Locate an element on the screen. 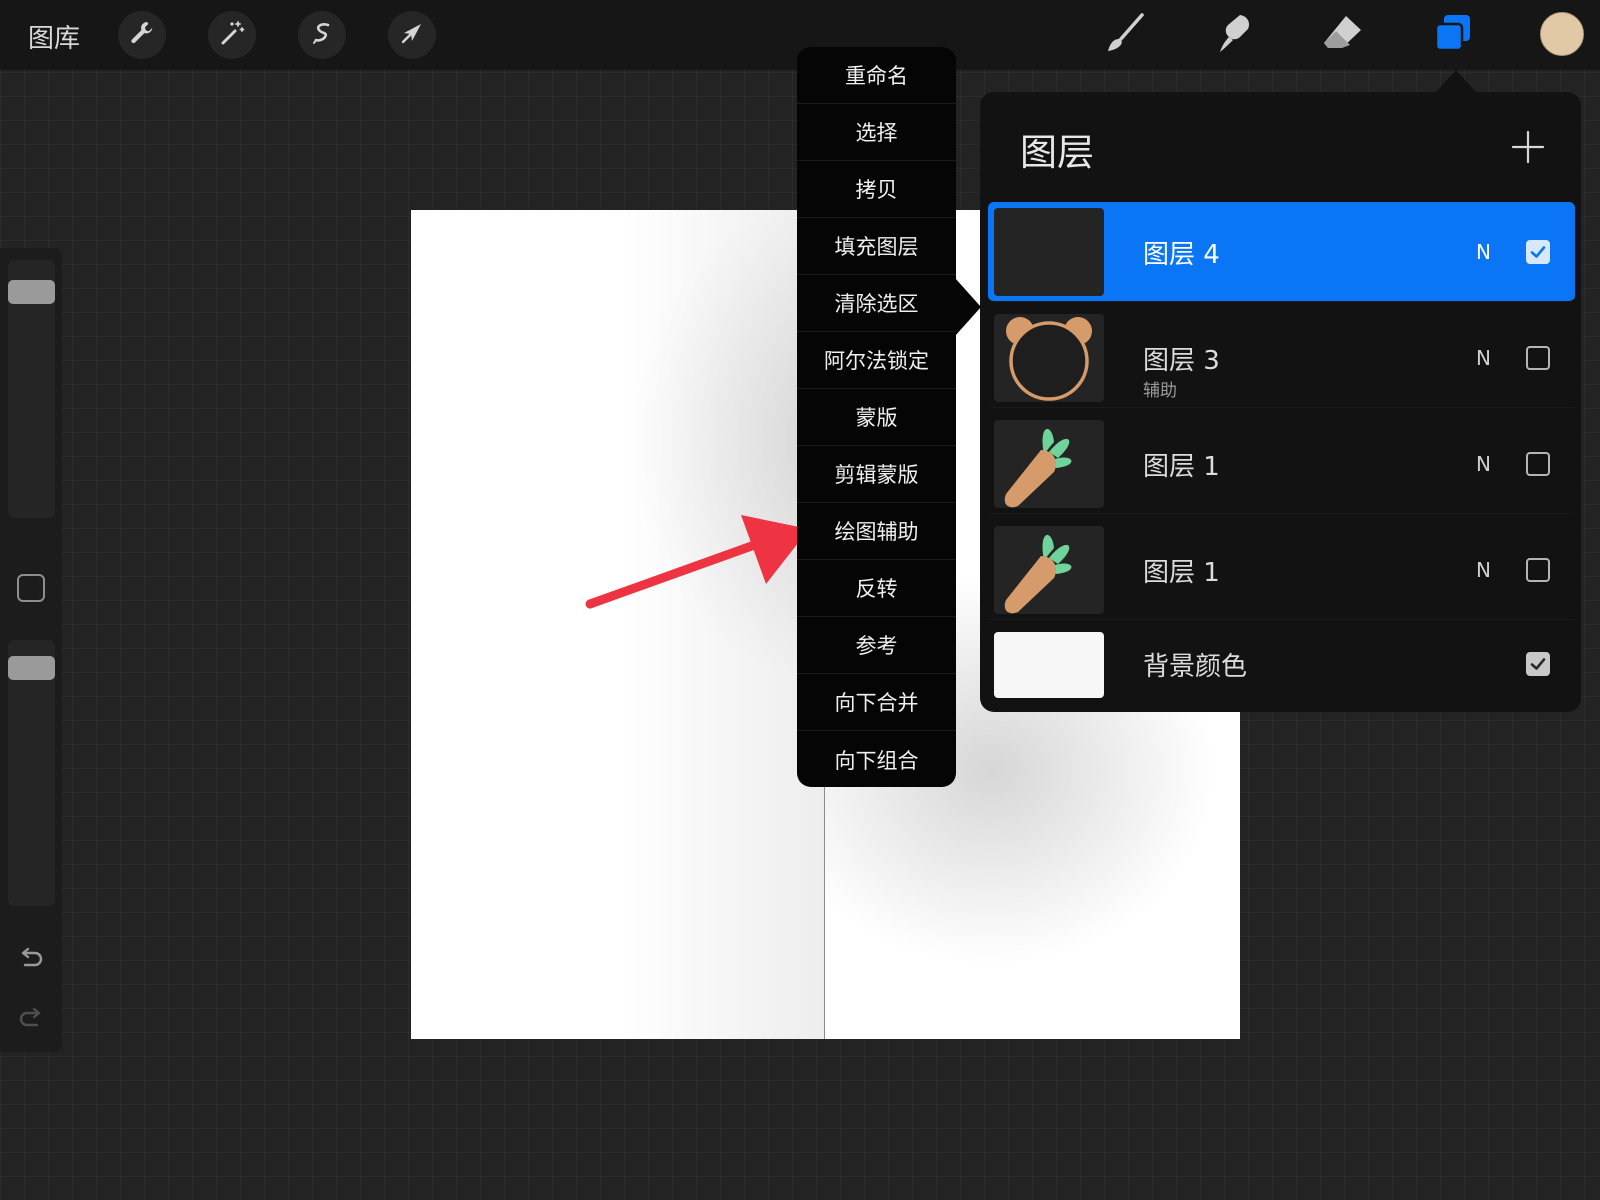 This screenshot has width=1600, height=1200. menu-item-rename: 重命名 is located at coordinates (876, 75).